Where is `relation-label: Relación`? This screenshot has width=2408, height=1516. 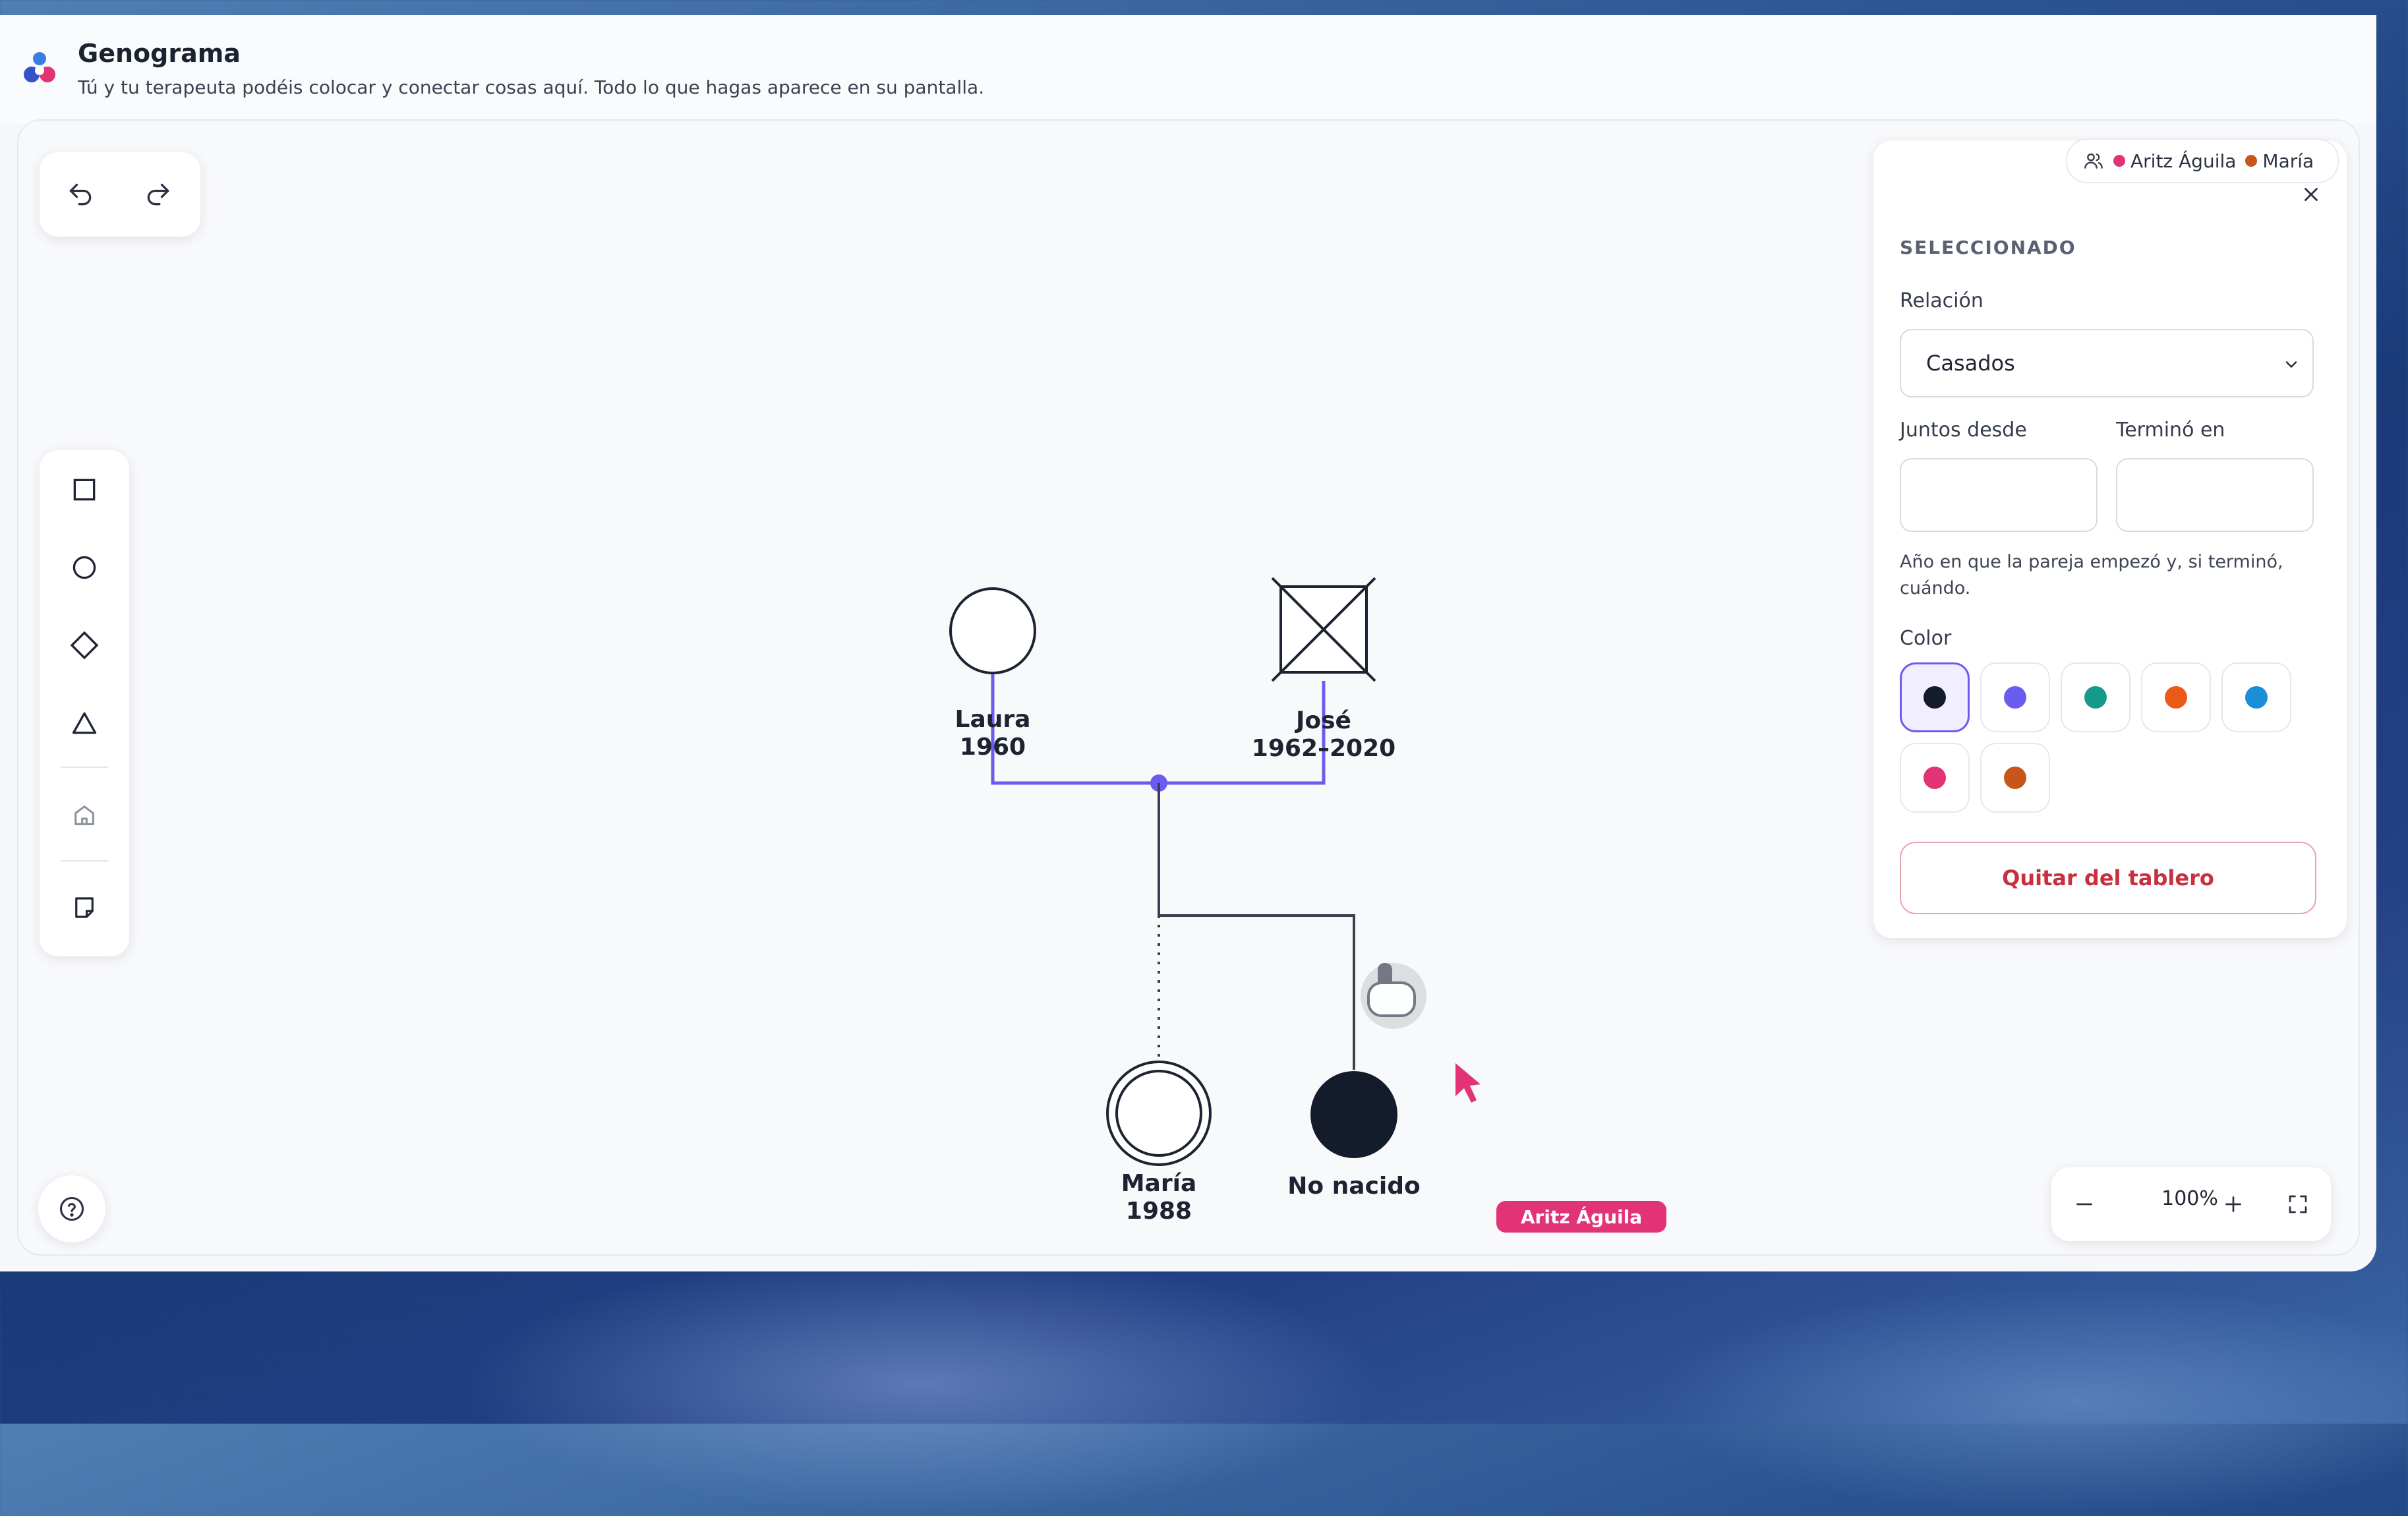
relation-label: Relación is located at coordinates (1942, 300).